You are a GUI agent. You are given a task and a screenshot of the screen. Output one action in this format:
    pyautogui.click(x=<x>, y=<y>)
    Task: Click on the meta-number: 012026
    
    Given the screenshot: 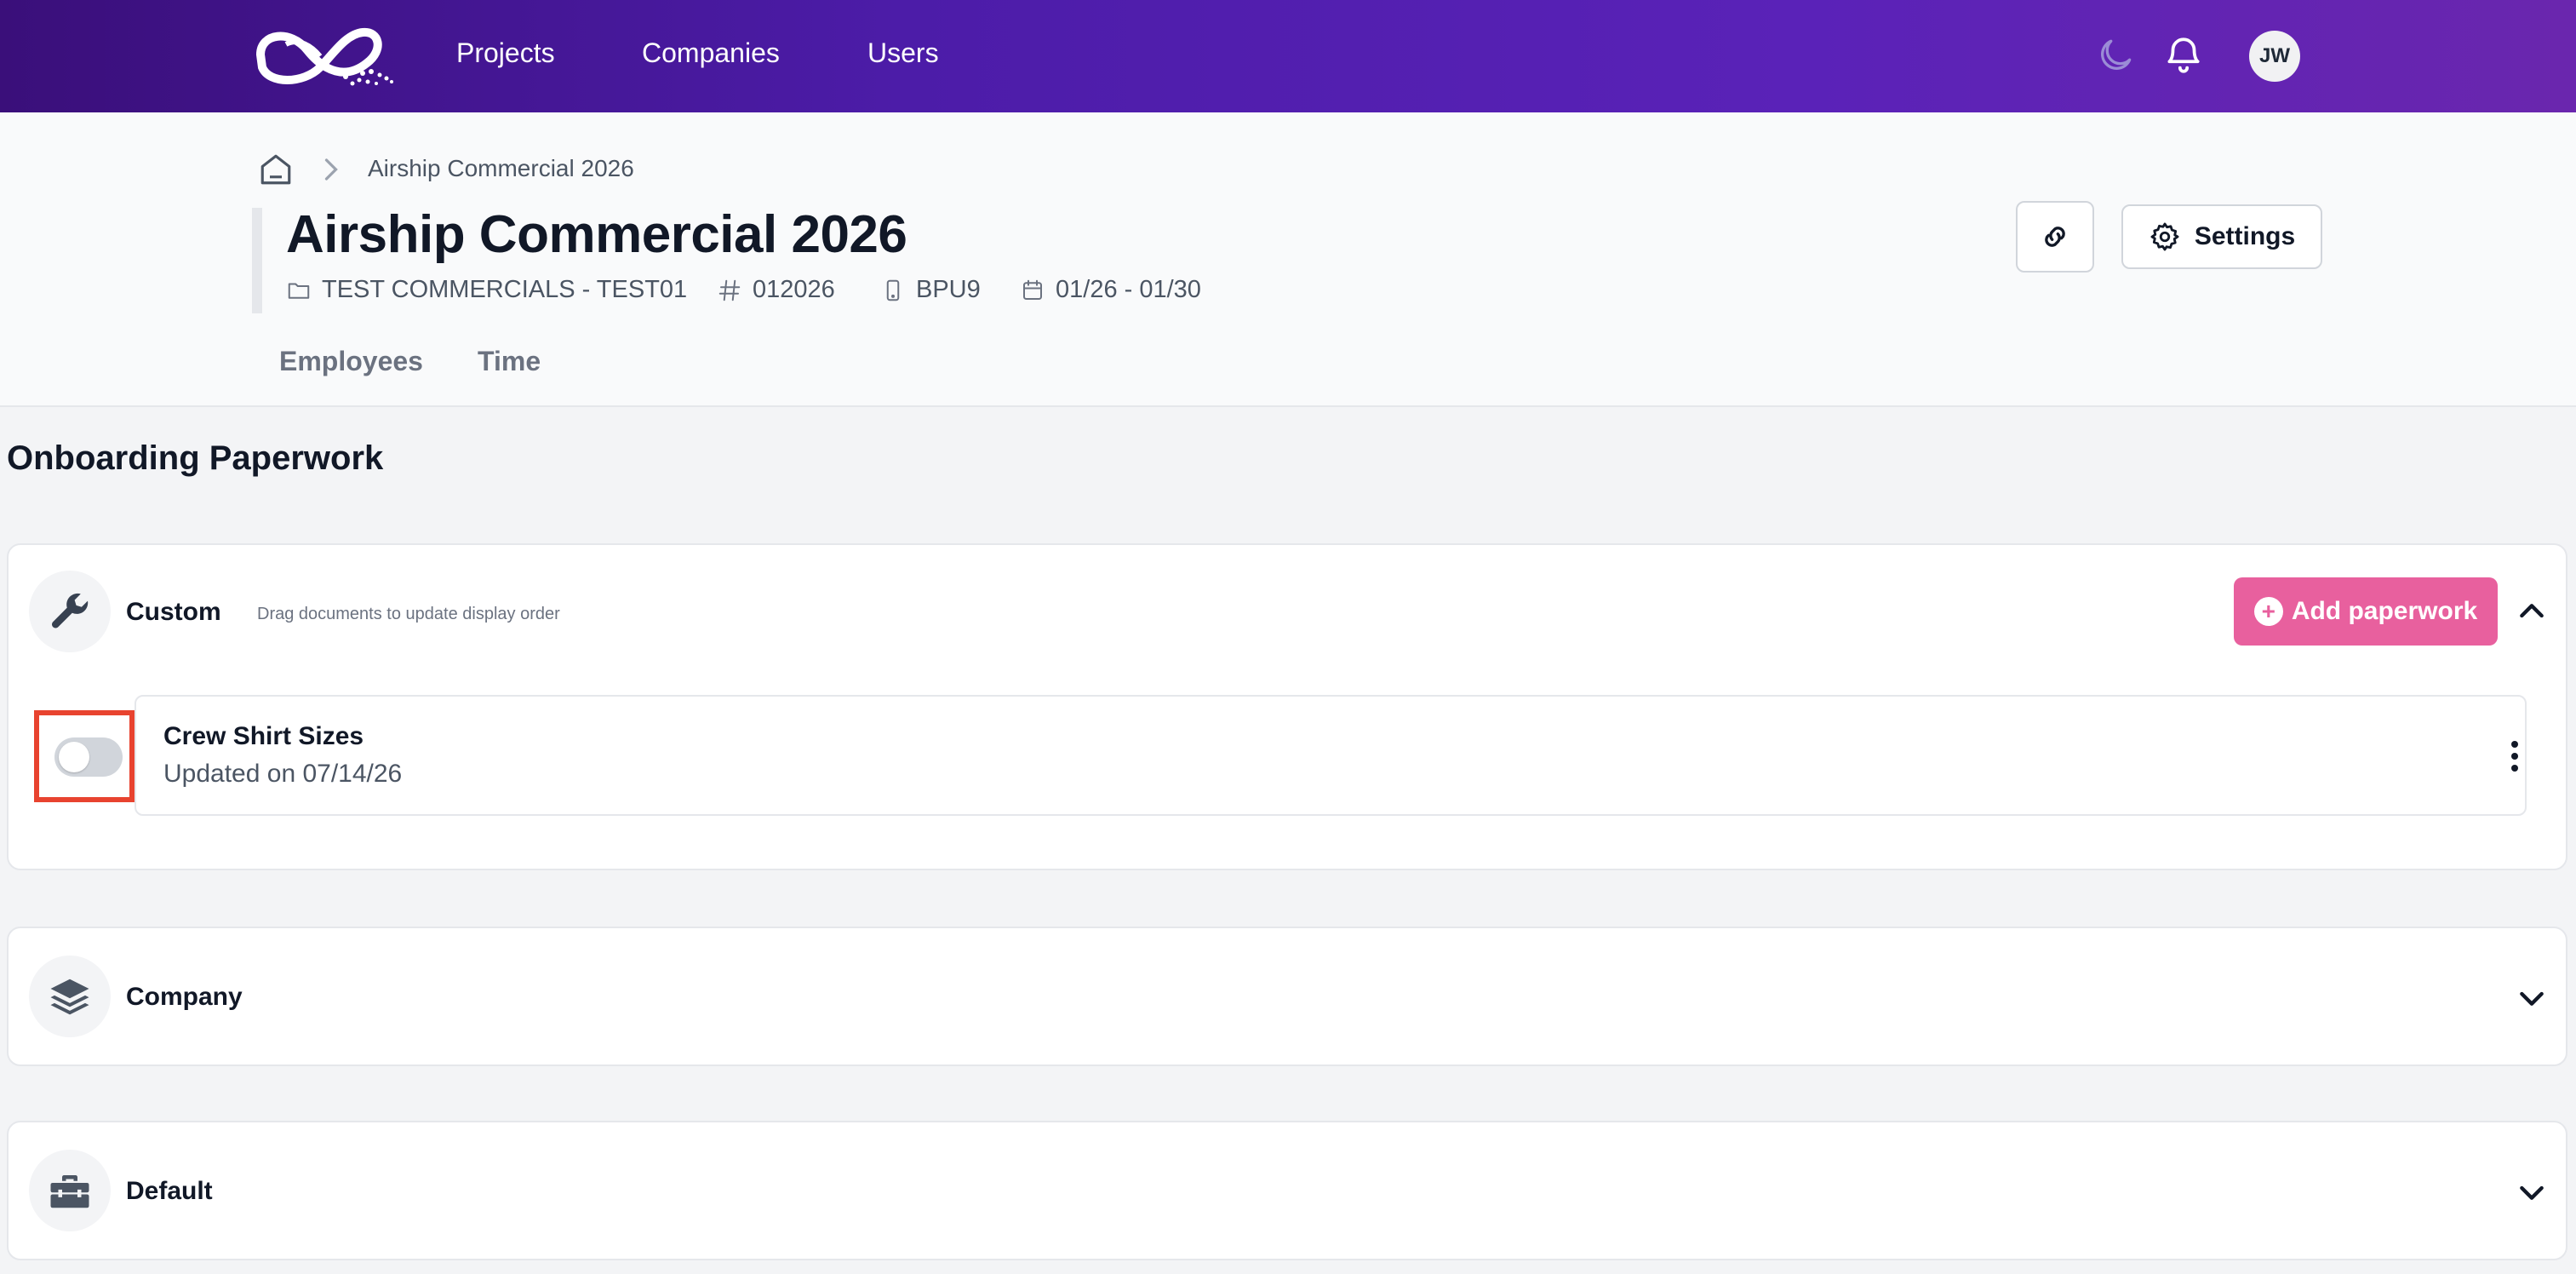 What is the action you would take?
    pyautogui.click(x=776, y=290)
    